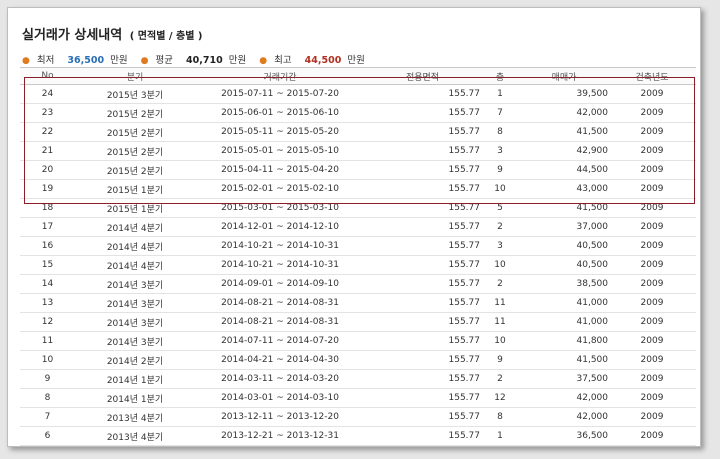 The width and height of the screenshot is (720, 459). I want to click on cell-no: 21, so click(47, 151).